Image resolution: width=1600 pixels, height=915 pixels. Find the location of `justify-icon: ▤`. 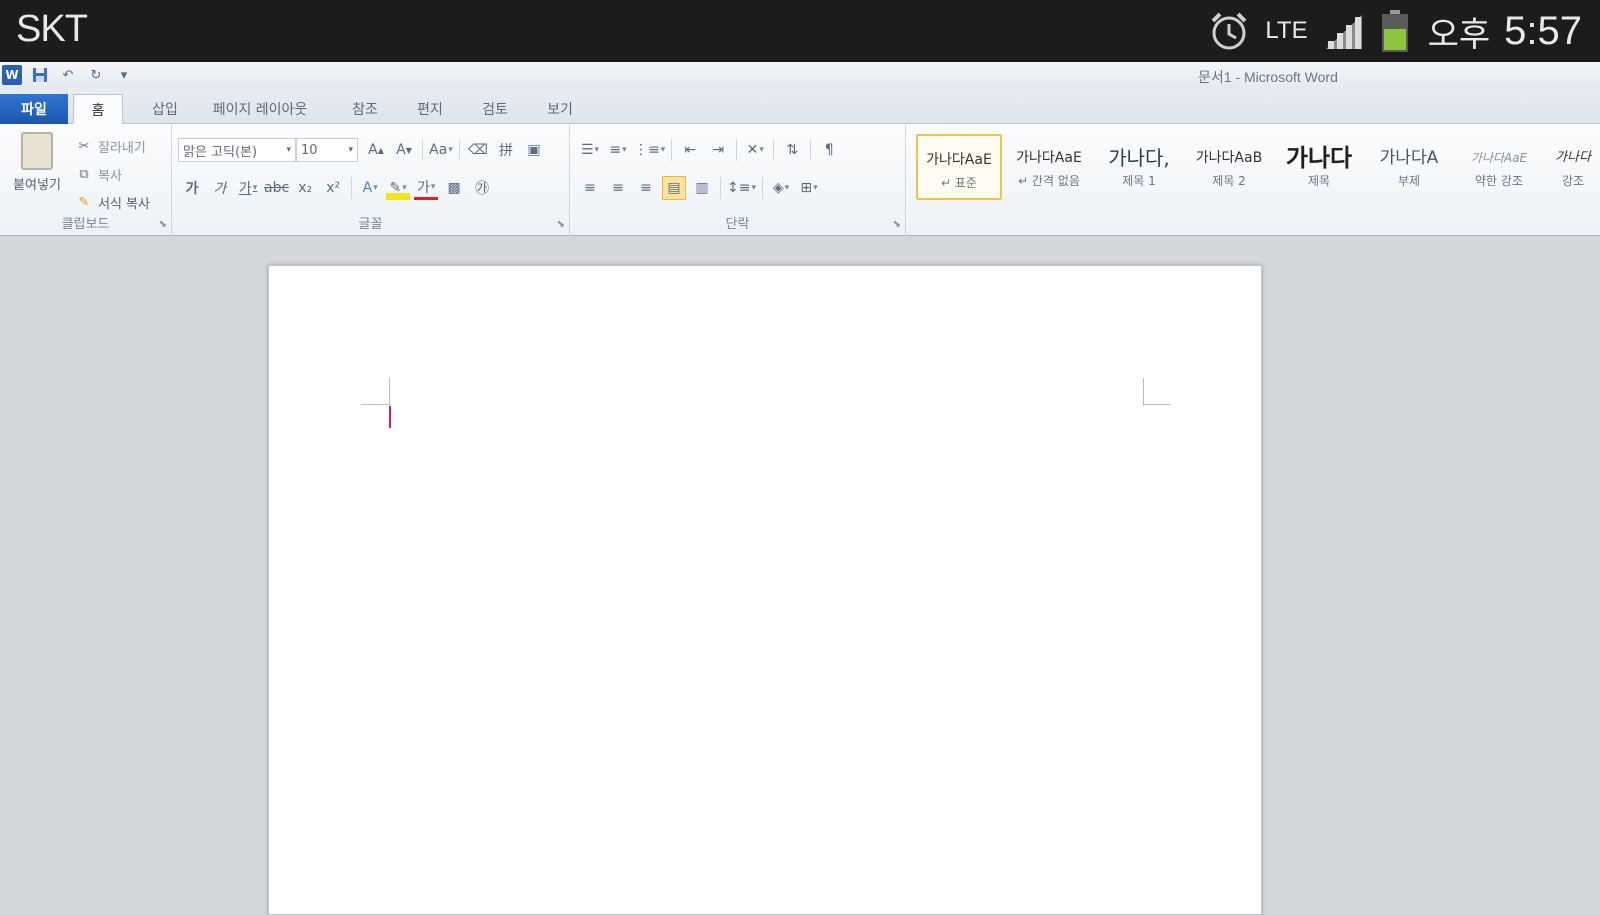

justify-icon: ▤ is located at coordinates (674, 188).